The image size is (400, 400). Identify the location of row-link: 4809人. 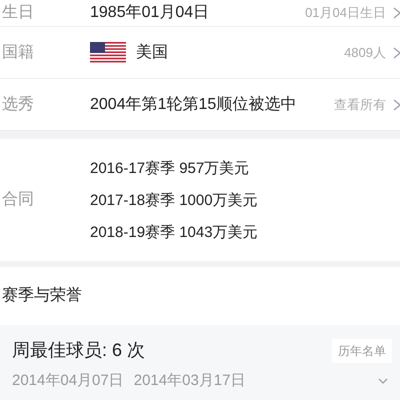
(372, 52).